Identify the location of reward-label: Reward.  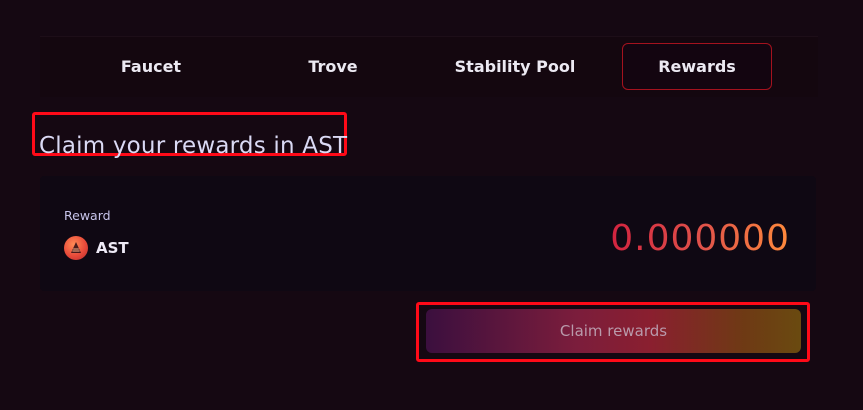
(87, 215).